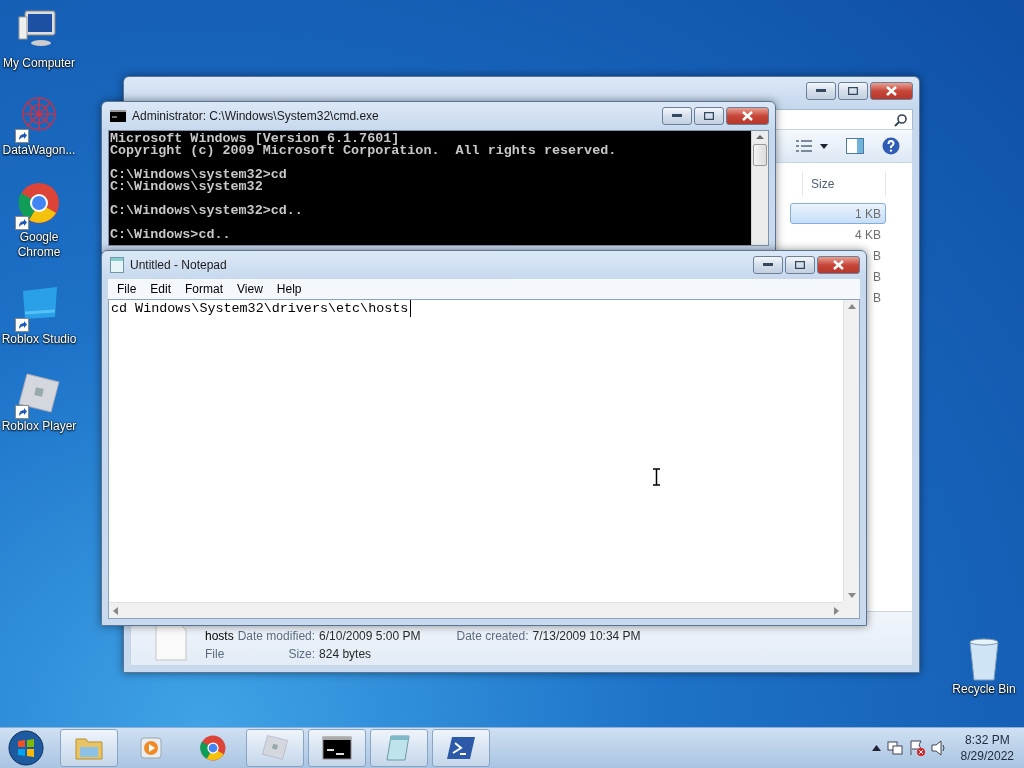 This screenshot has width=1024, height=768. I want to click on desktop-icon-label: My Computer, so click(39, 63).